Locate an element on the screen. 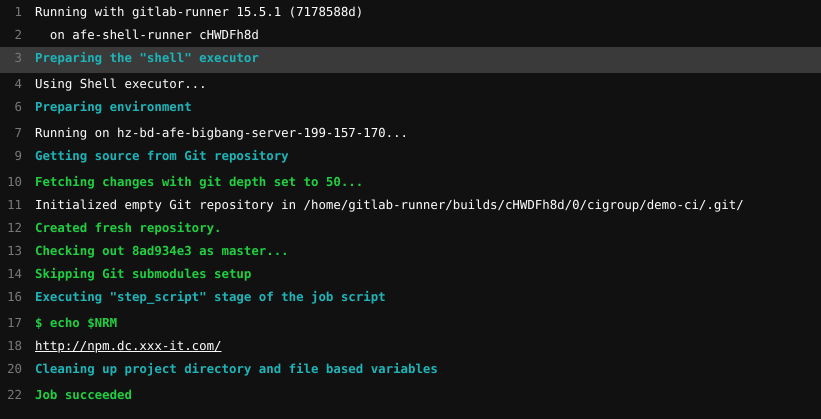  log-text: $ echo $NRM is located at coordinates (76, 323).